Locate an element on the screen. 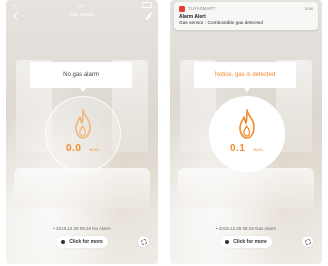  nav-bar: Gas sensor is located at coordinates (82, 17).